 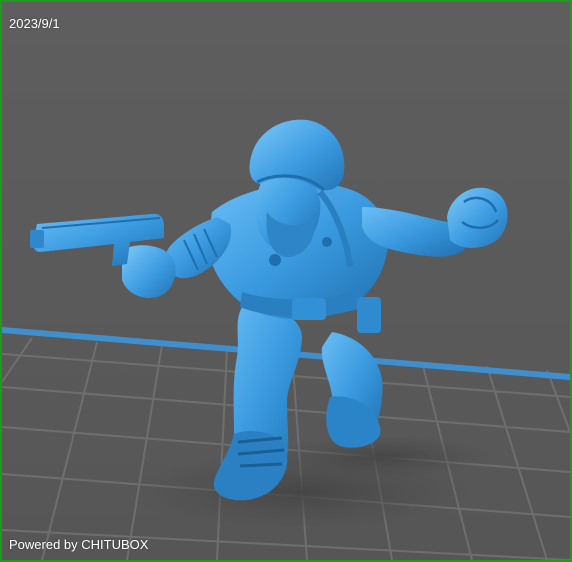 What do you see at coordinates (149, 272) in the screenshot?
I see `model-gun-hand` at bounding box center [149, 272].